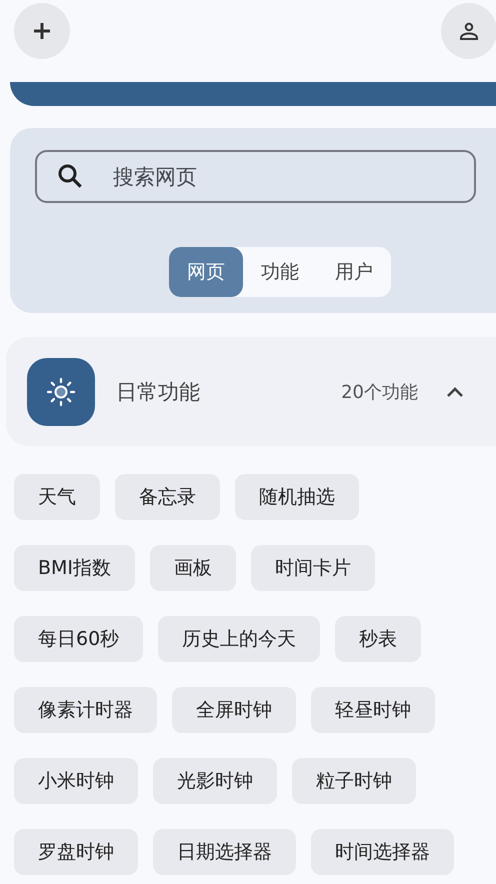  What do you see at coordinates (297, 497) in the screenshot?
I see `tool-chip: 随机抽选` at bounding box center [297, 497].